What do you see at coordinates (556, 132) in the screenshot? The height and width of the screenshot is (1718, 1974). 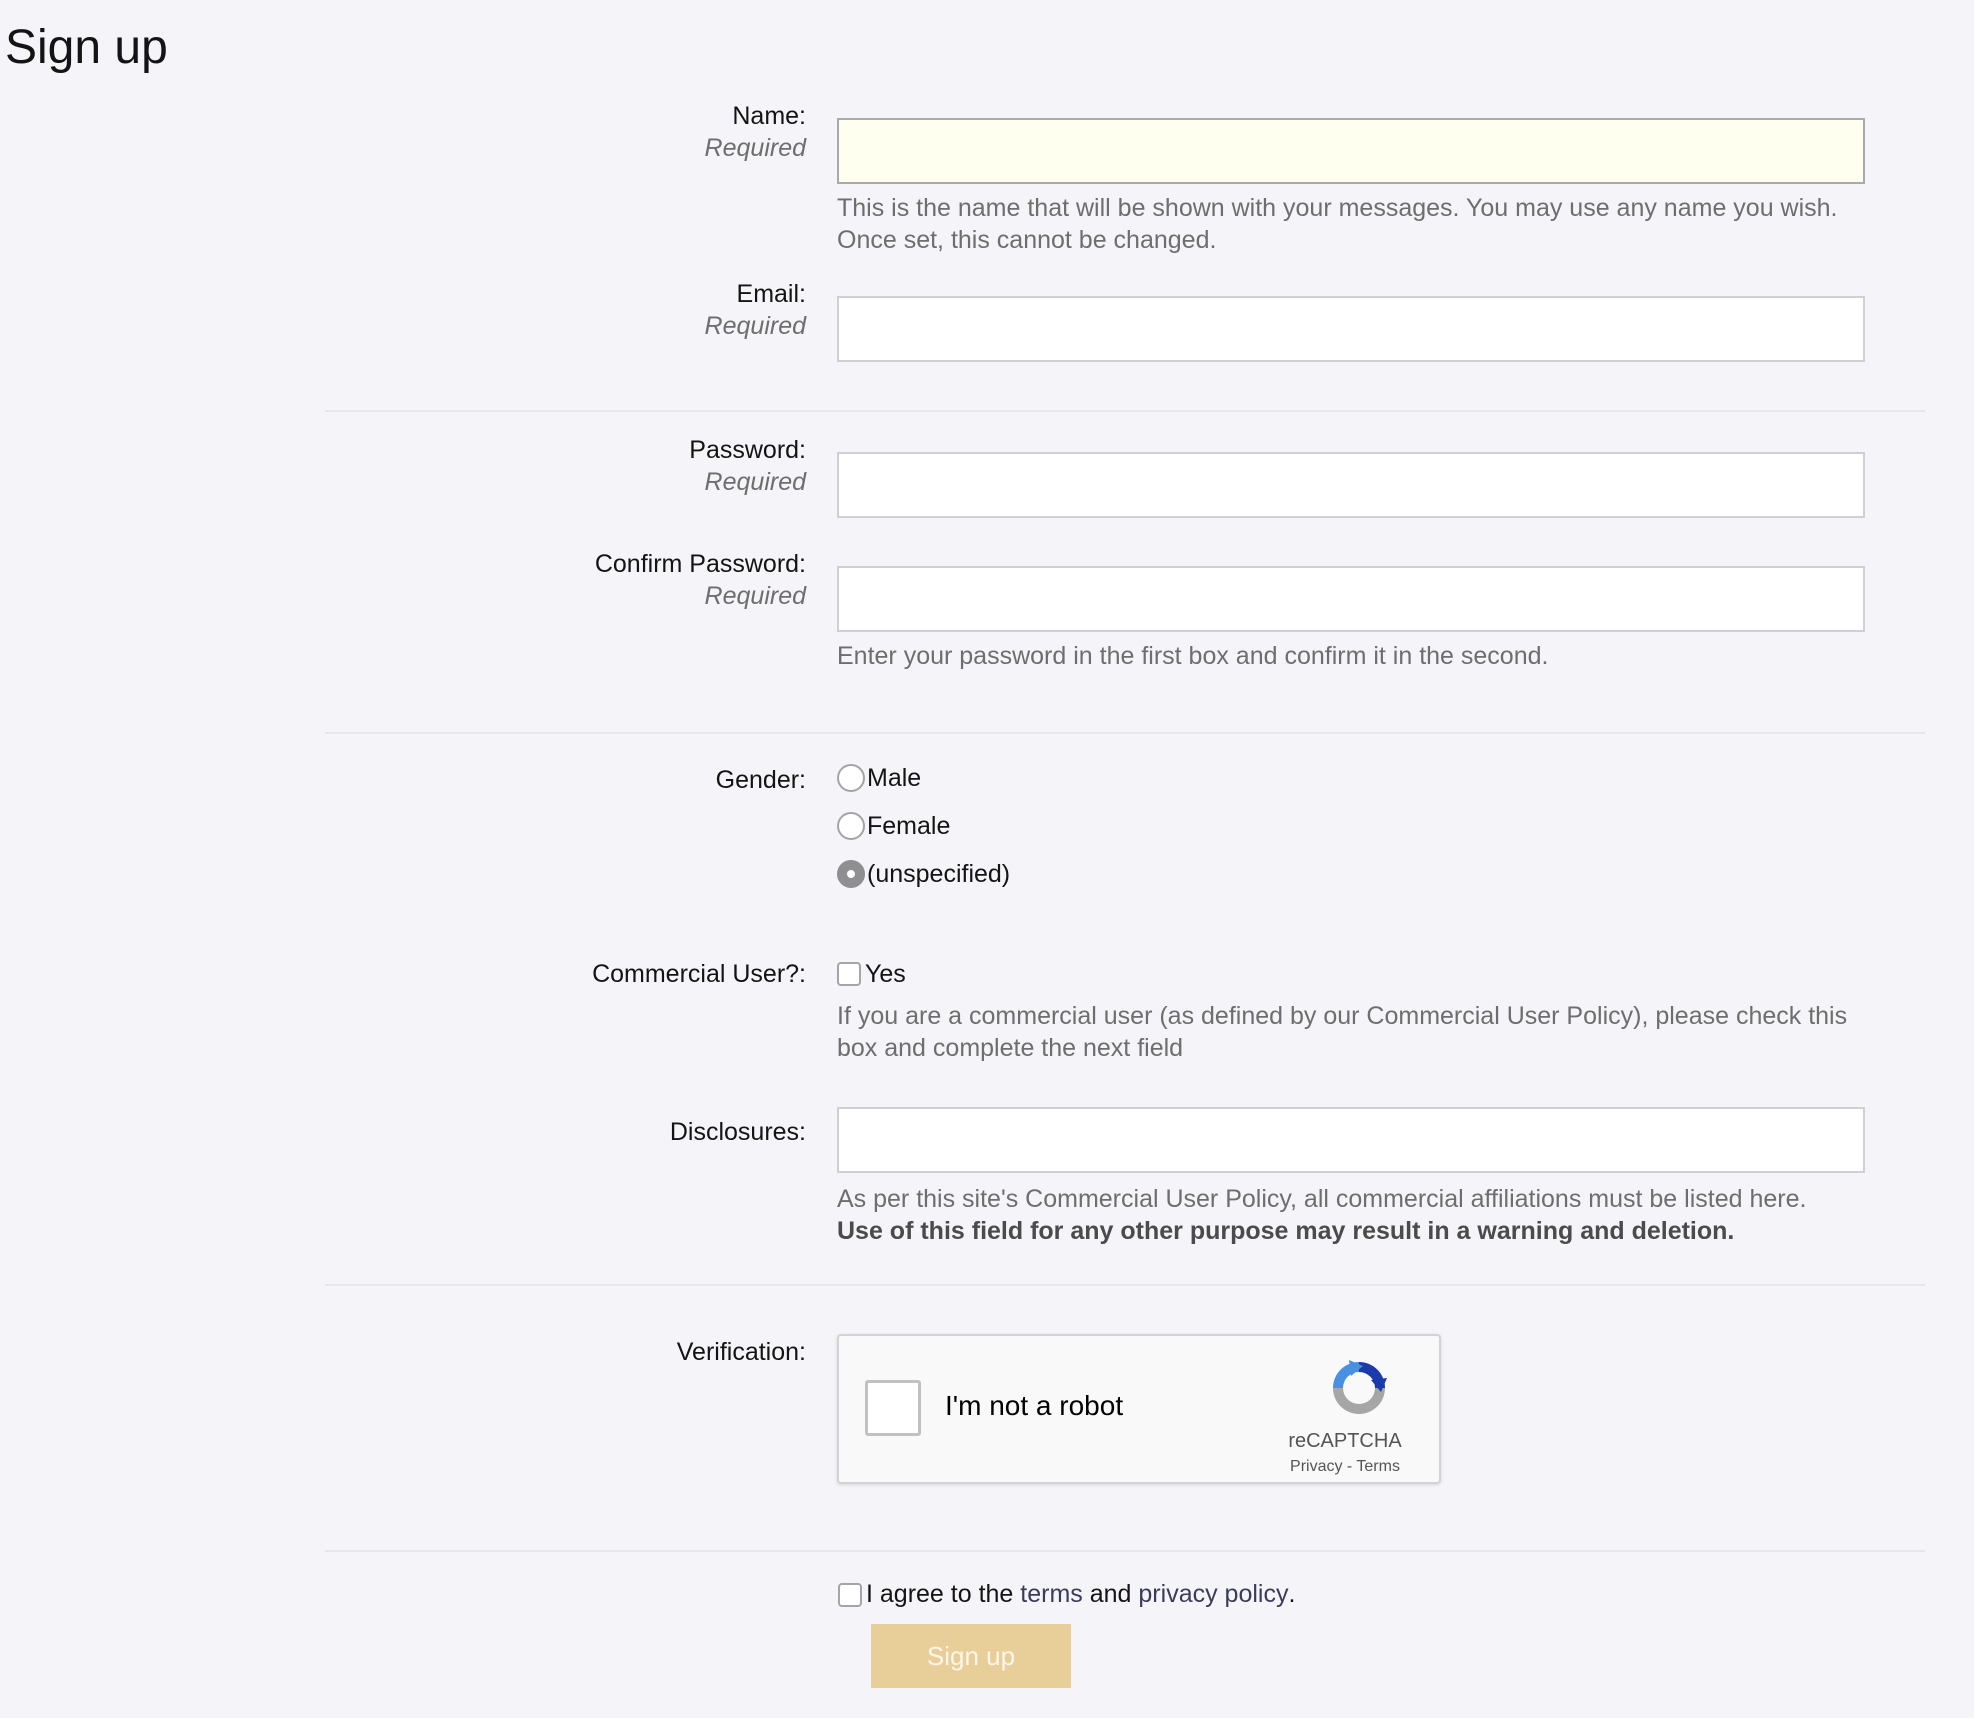 I see `name-label-group: Name: Required` at bounding box center [556, 132].